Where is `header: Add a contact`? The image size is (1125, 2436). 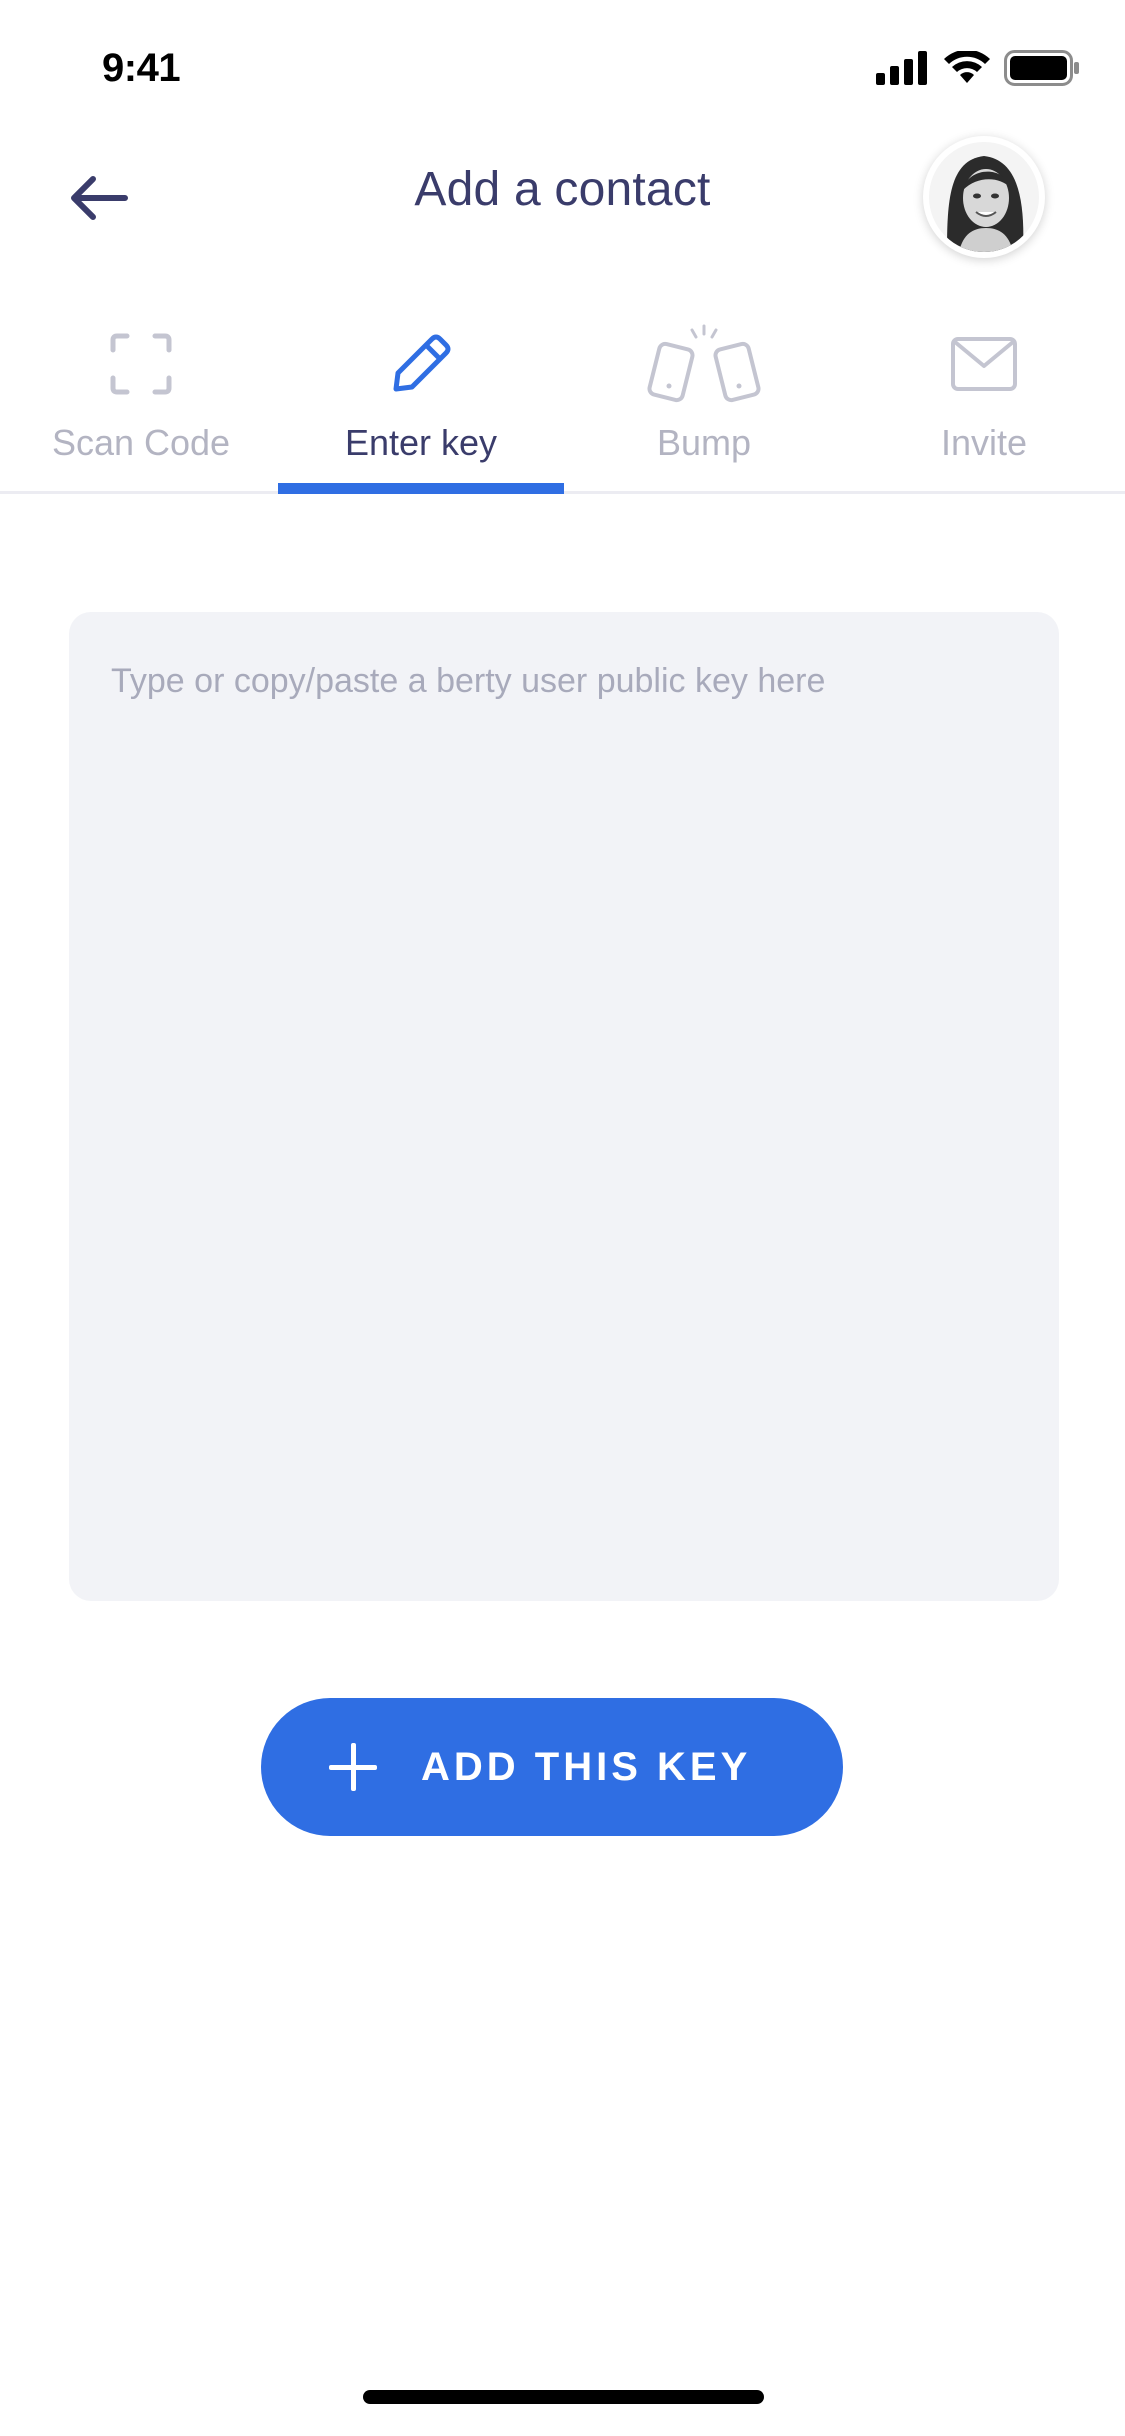 header: Add a contact is located at coordinates (562, 197).